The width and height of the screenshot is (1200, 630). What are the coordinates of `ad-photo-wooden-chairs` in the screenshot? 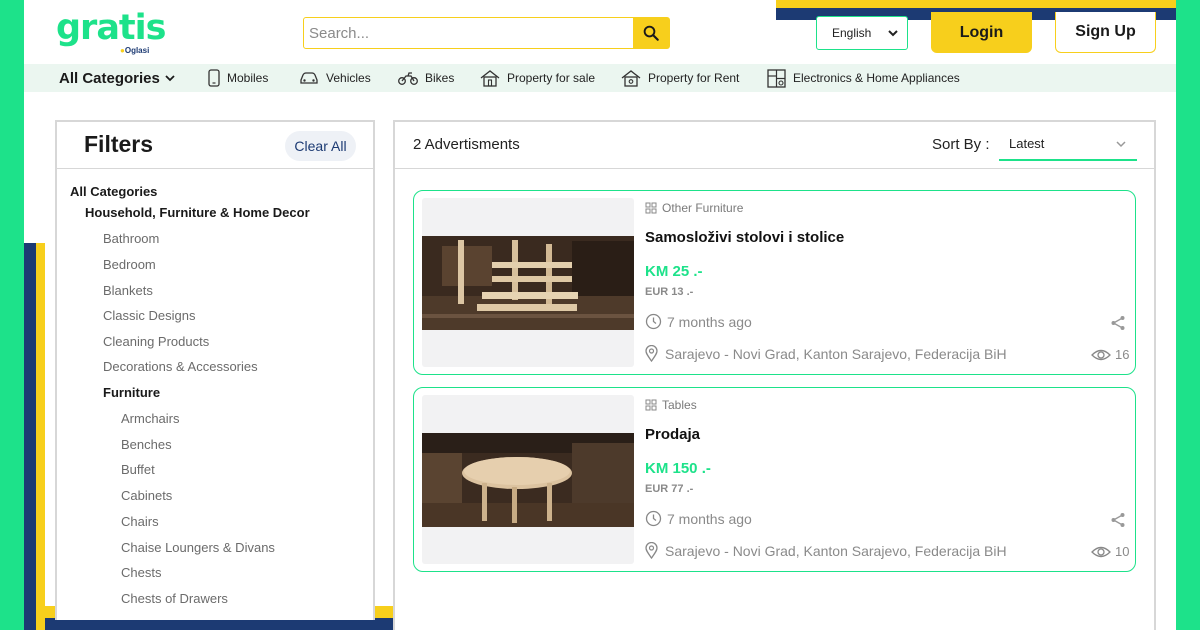 It's located at (528, 283).